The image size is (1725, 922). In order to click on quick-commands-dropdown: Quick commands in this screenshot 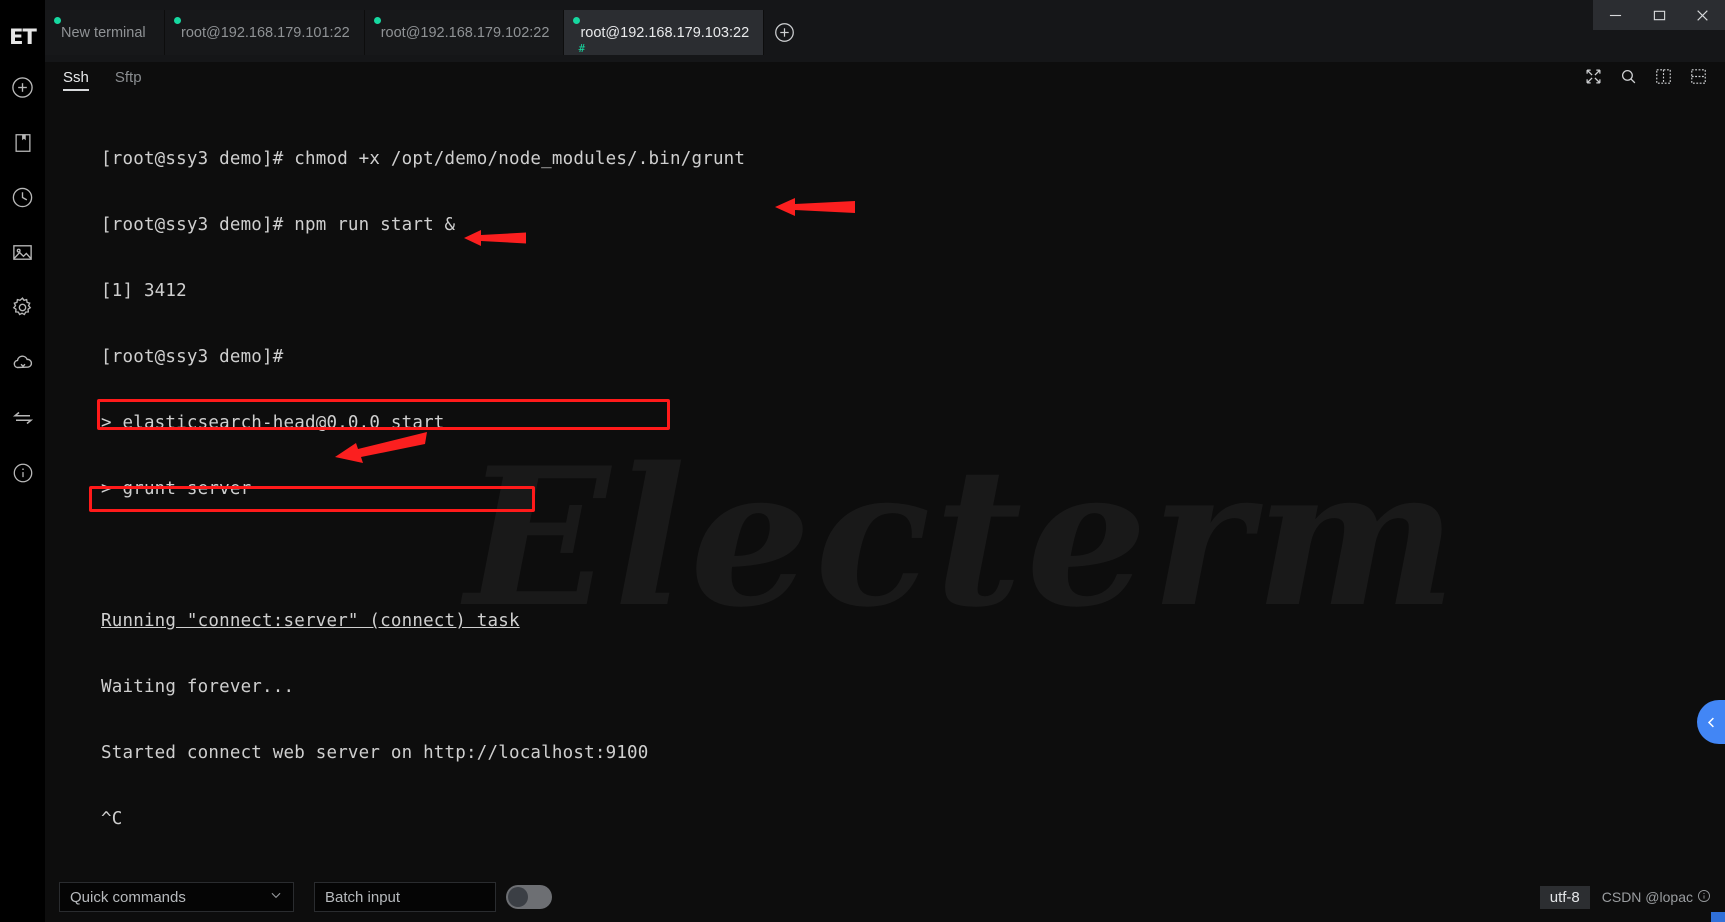, I will do `click(176, 897)`.